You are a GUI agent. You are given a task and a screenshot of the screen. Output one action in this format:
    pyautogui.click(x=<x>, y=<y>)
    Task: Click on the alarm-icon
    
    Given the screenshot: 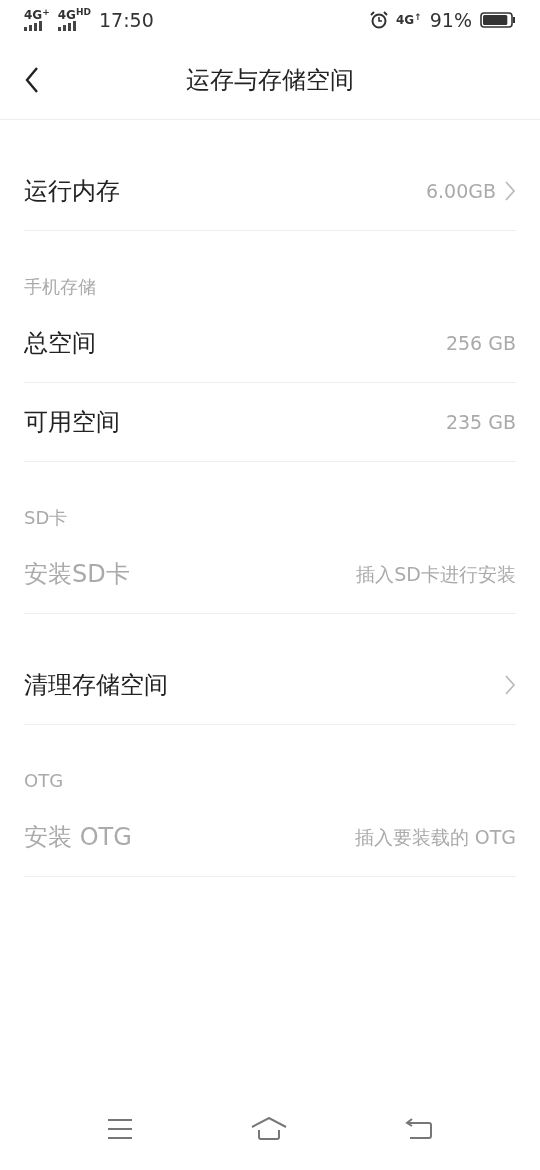 What is the action you would take?
    pyautogui.click(x=379, y=20)
    